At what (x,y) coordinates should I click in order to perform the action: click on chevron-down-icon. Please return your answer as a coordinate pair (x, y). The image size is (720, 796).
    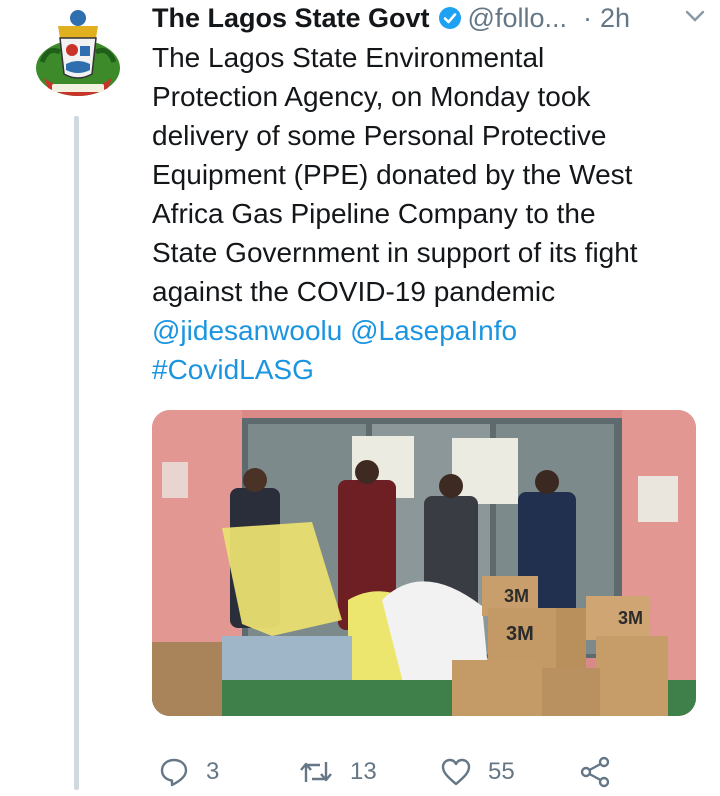
    Looking at the image, I should click on (695, 16).